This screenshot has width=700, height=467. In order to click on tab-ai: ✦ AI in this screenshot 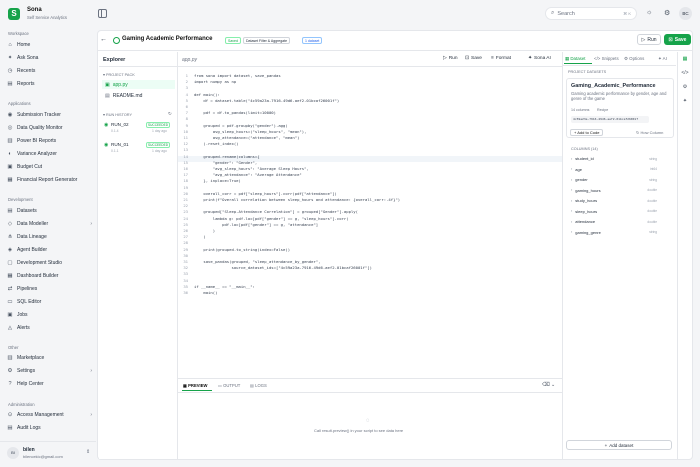, I will do `click(662, 59)`.